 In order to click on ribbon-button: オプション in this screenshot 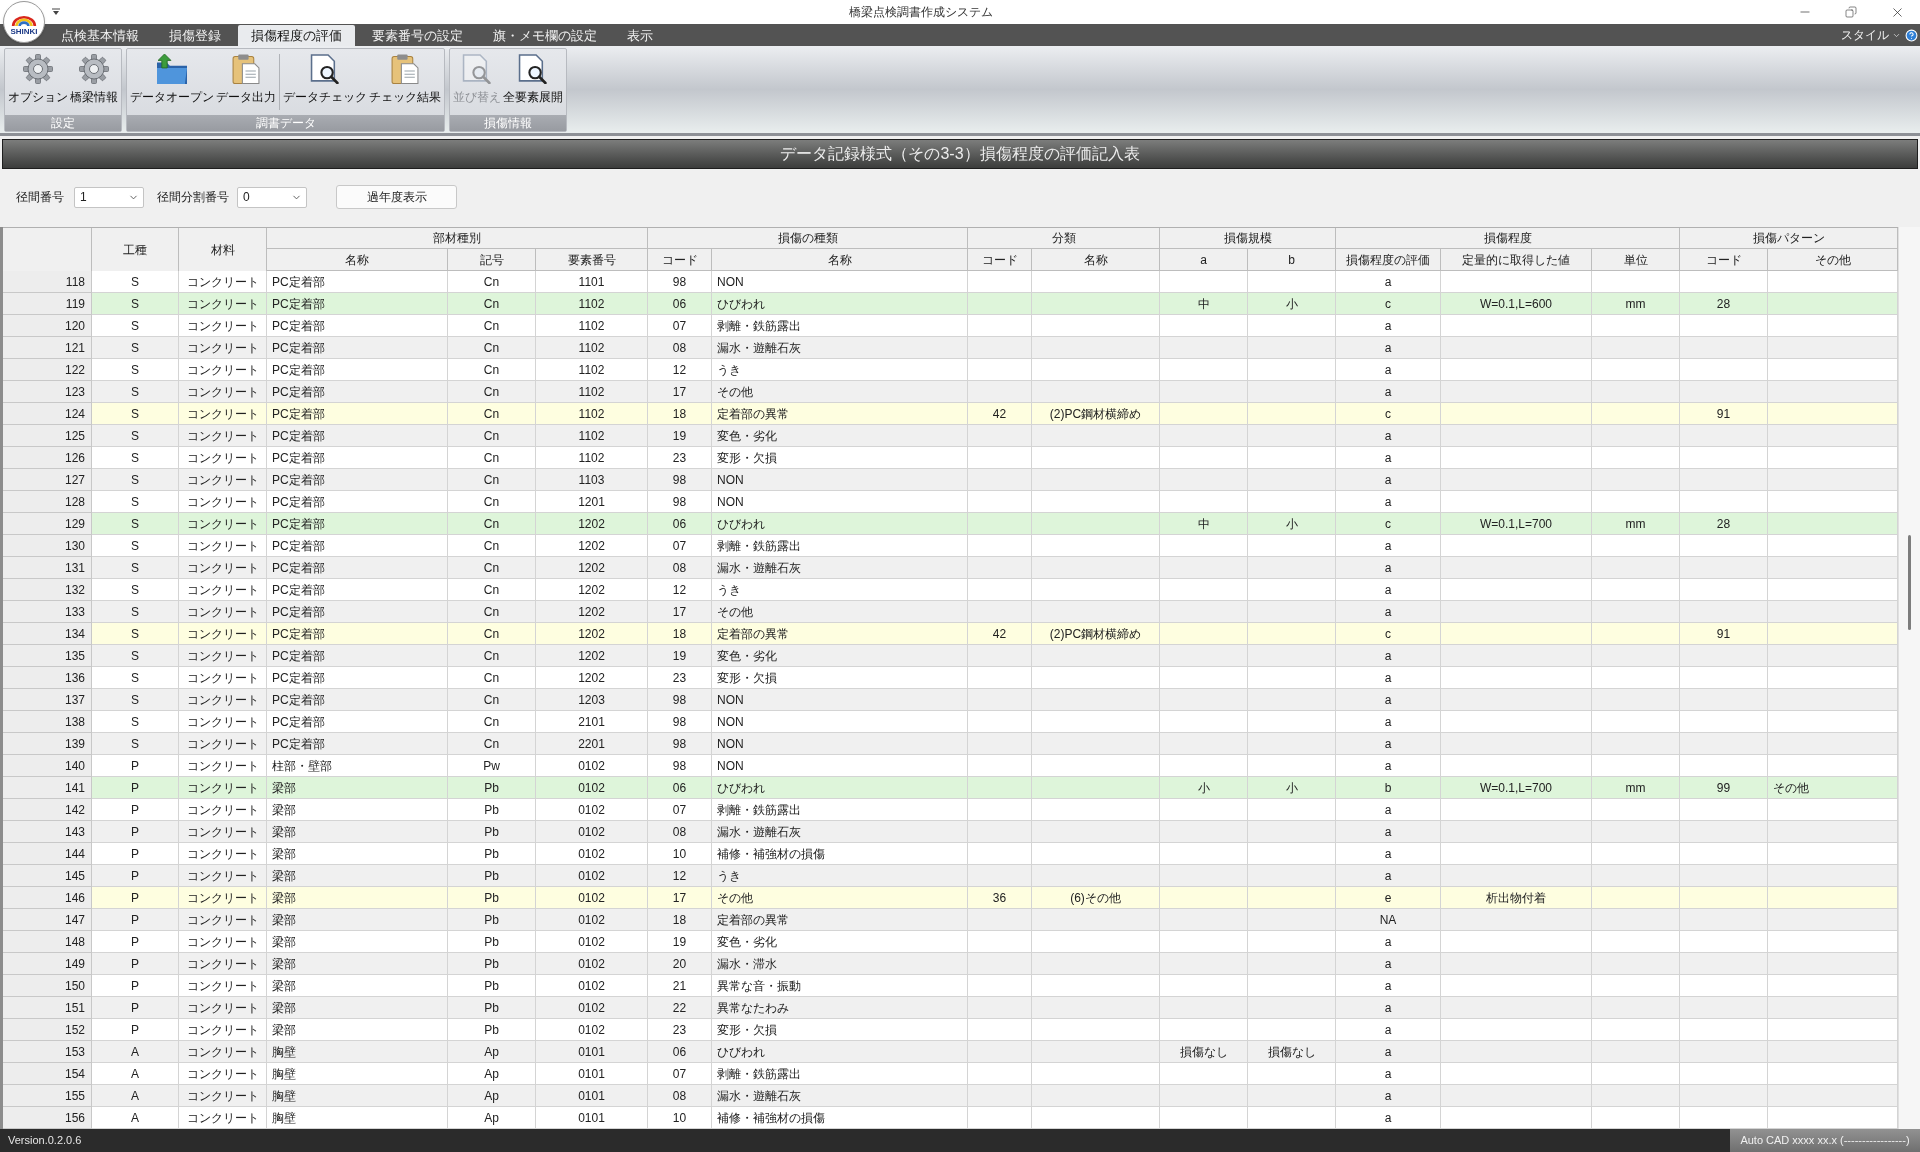, I will do `click(38, 79)`.